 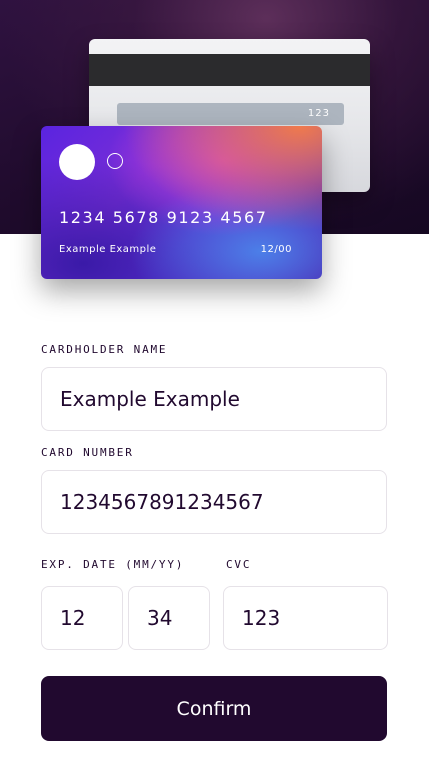 I want to click on cardholder-name-label: CARDHOLDER NAME, so click(x=104, y=349).